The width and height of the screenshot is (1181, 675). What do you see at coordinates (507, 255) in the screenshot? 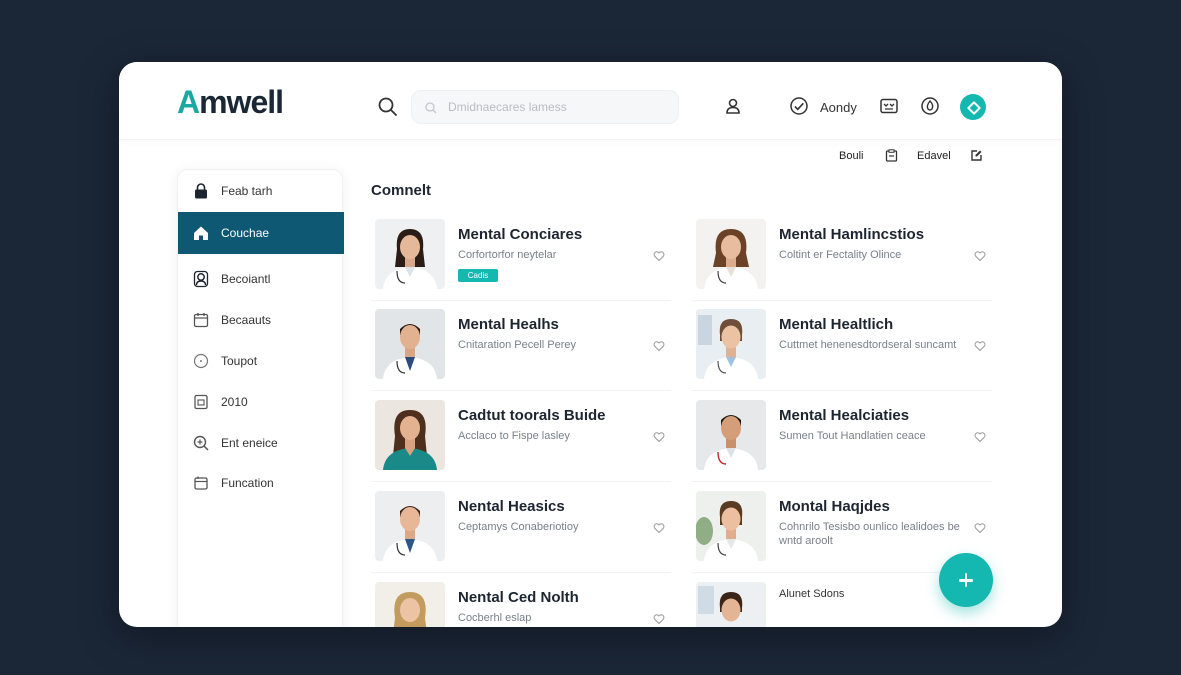
I see `card-subtitle: Corfortorfor neytelar` at bounding box center [507, 255].